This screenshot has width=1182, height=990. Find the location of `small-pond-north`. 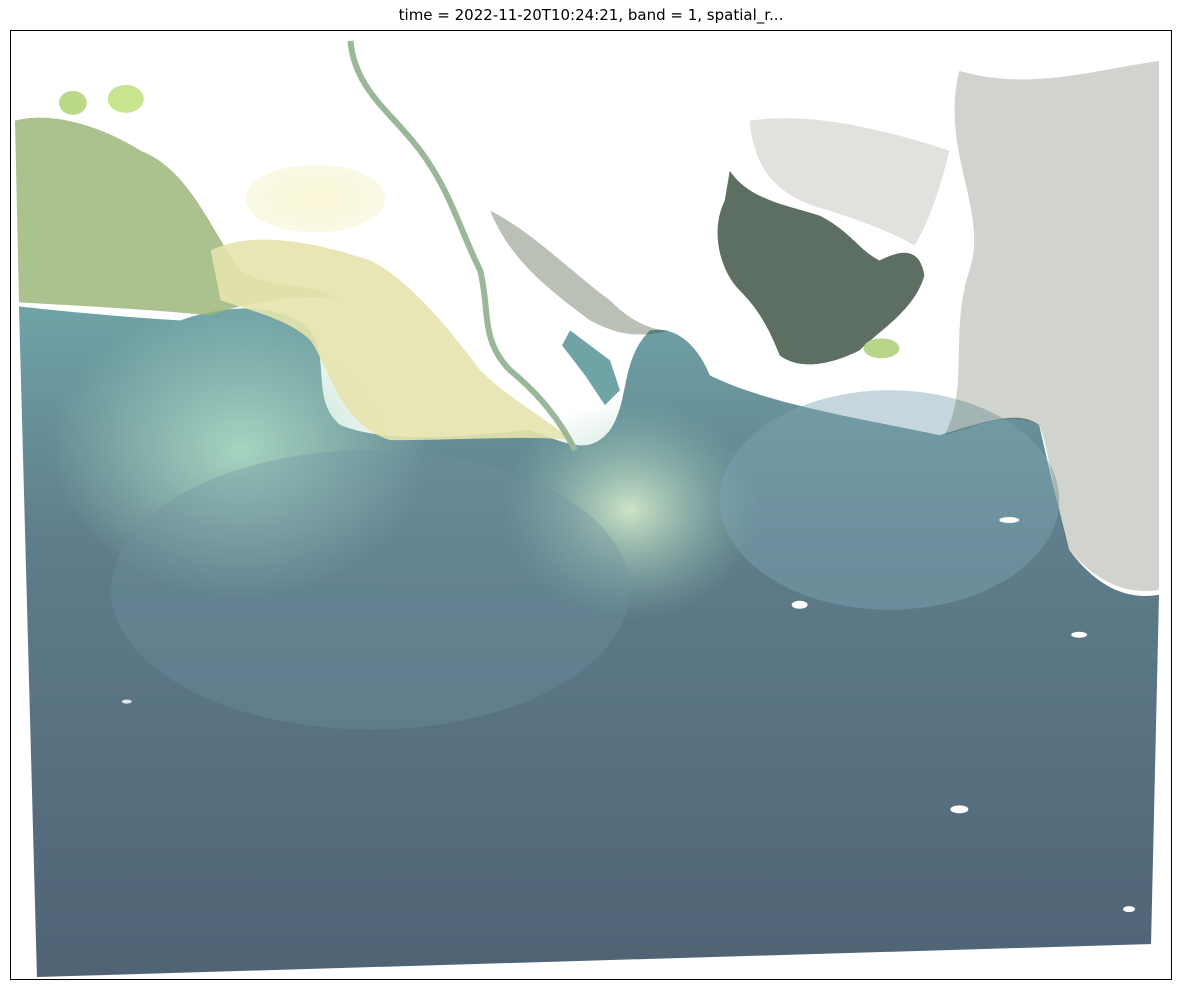

small-pond-north is located at coordinates (125, 98).